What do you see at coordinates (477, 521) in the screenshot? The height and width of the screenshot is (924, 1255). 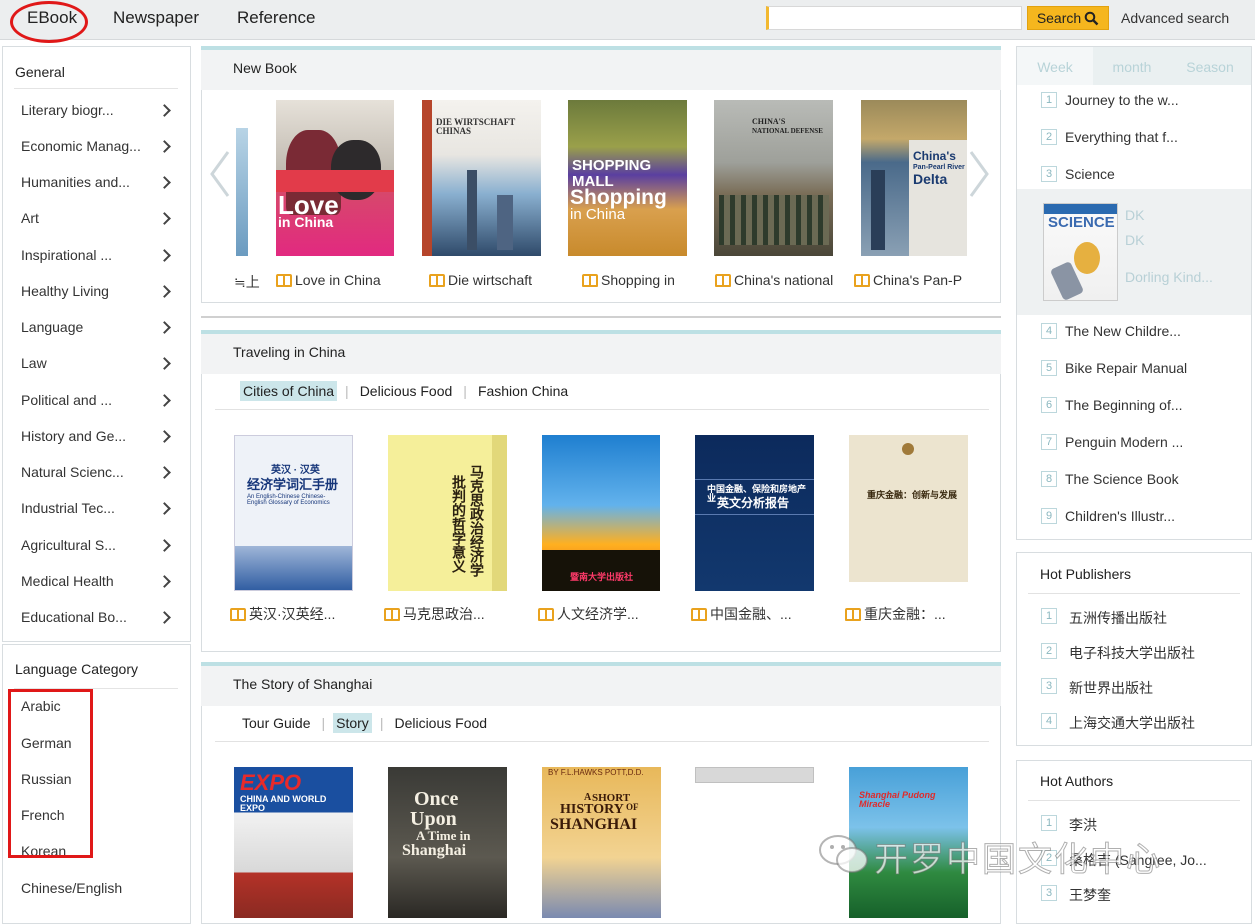 I see `cover-text: 马克思政治经济学` at bounding box center [477, 521].